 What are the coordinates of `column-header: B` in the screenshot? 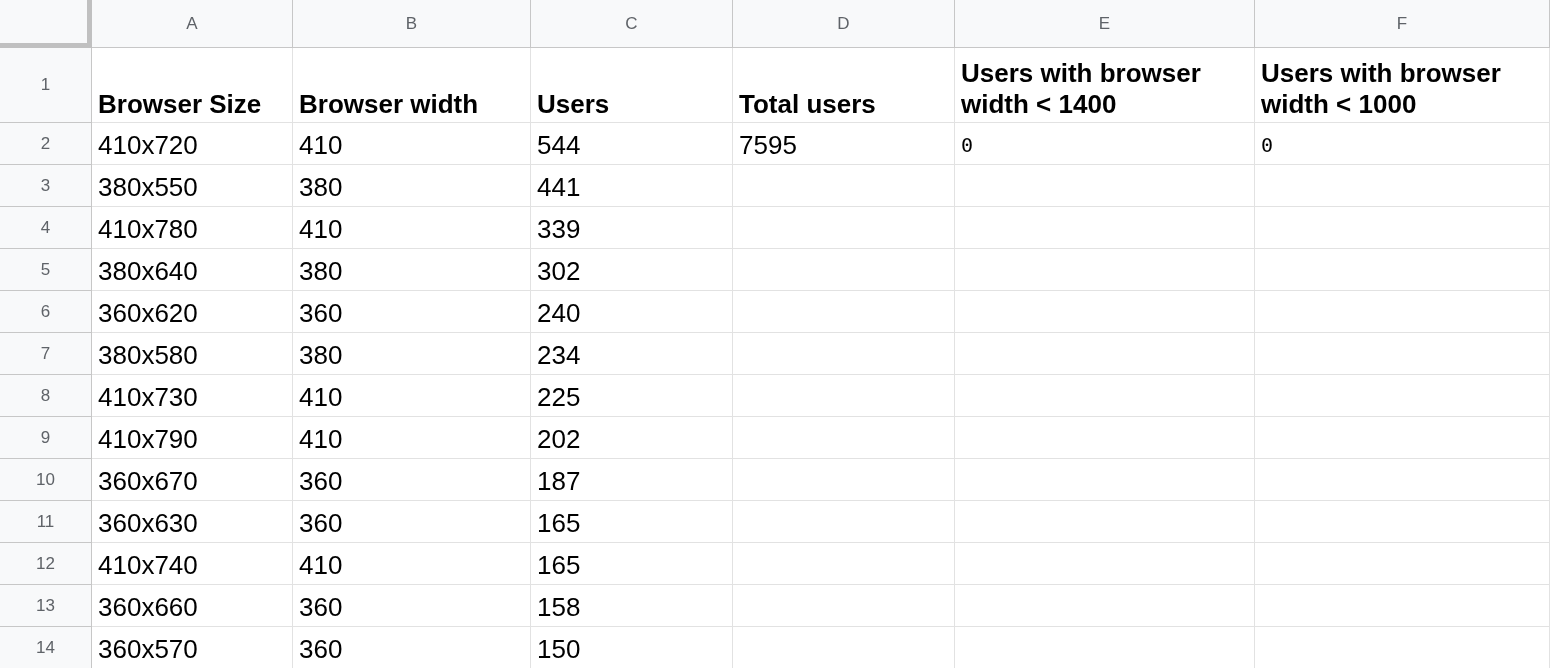 It's located at (412, 24).